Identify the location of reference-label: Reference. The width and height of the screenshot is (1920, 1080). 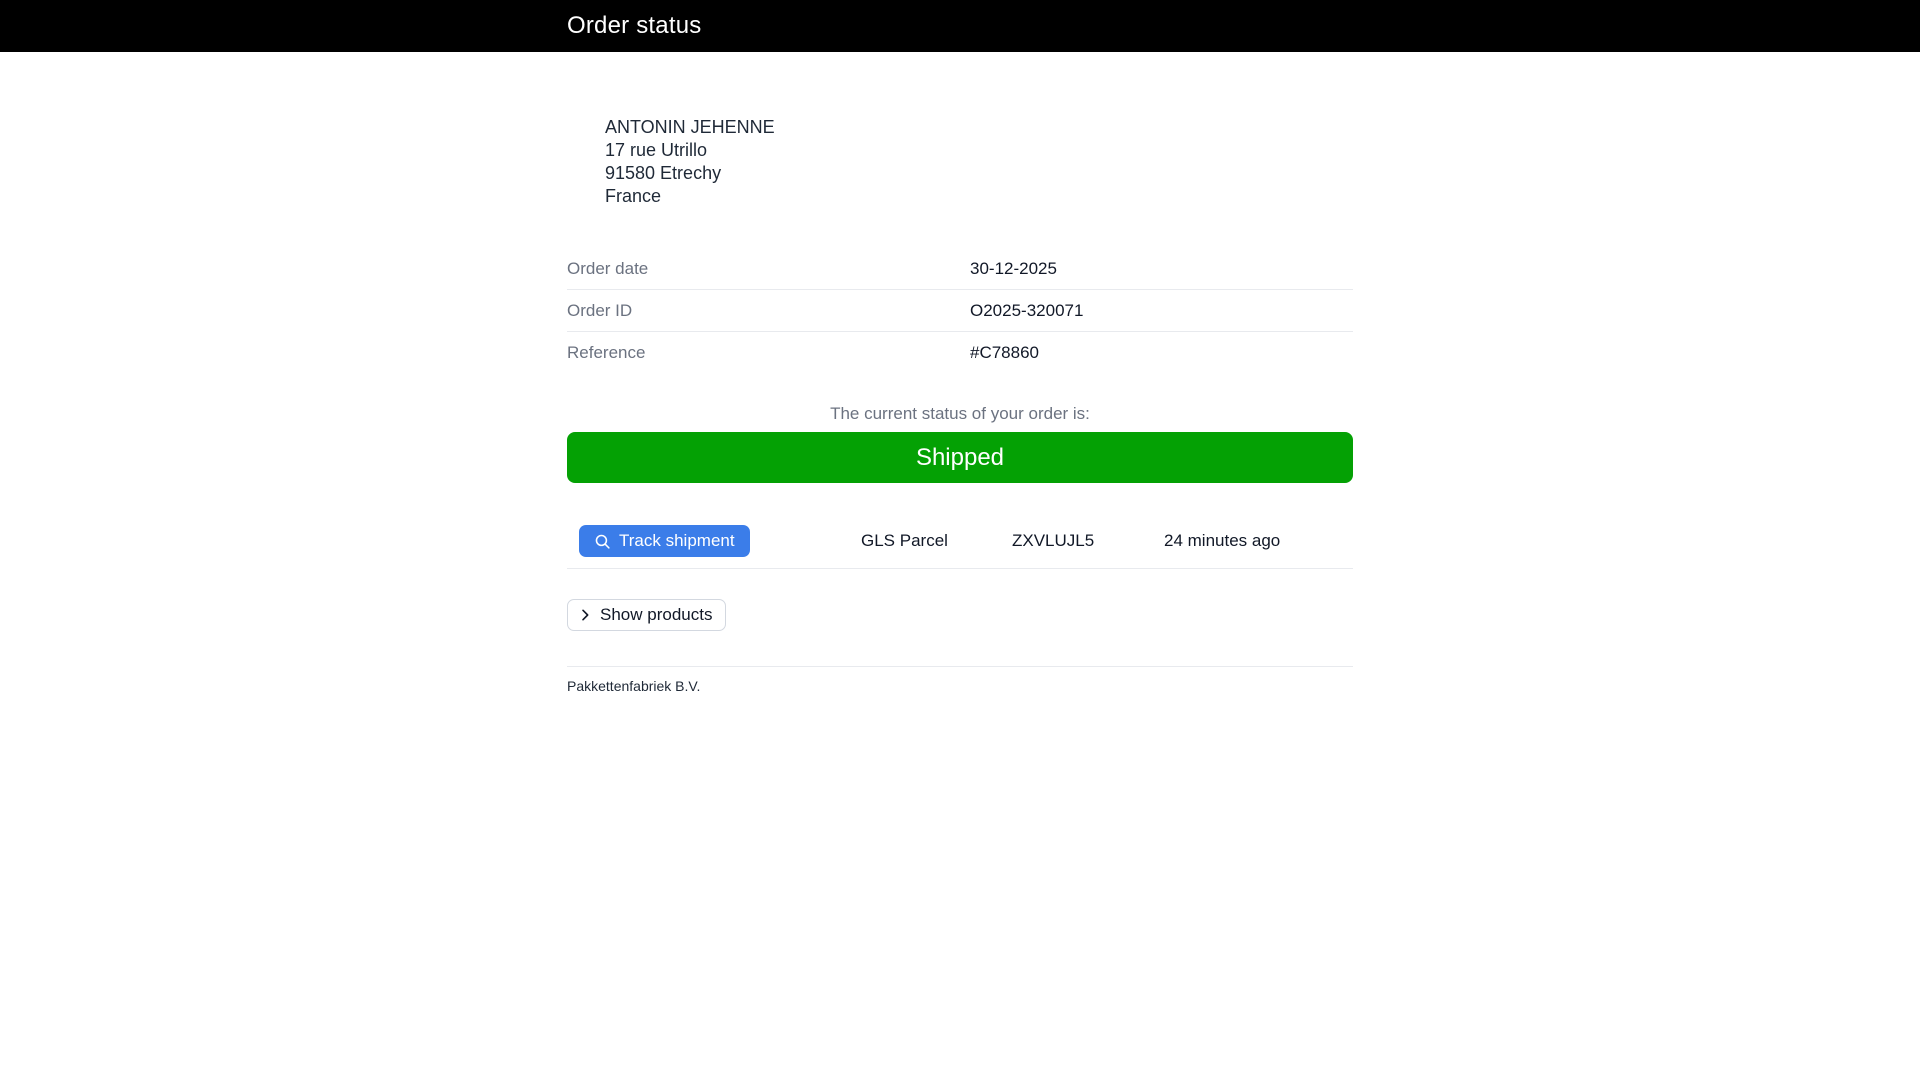
(606, 352).